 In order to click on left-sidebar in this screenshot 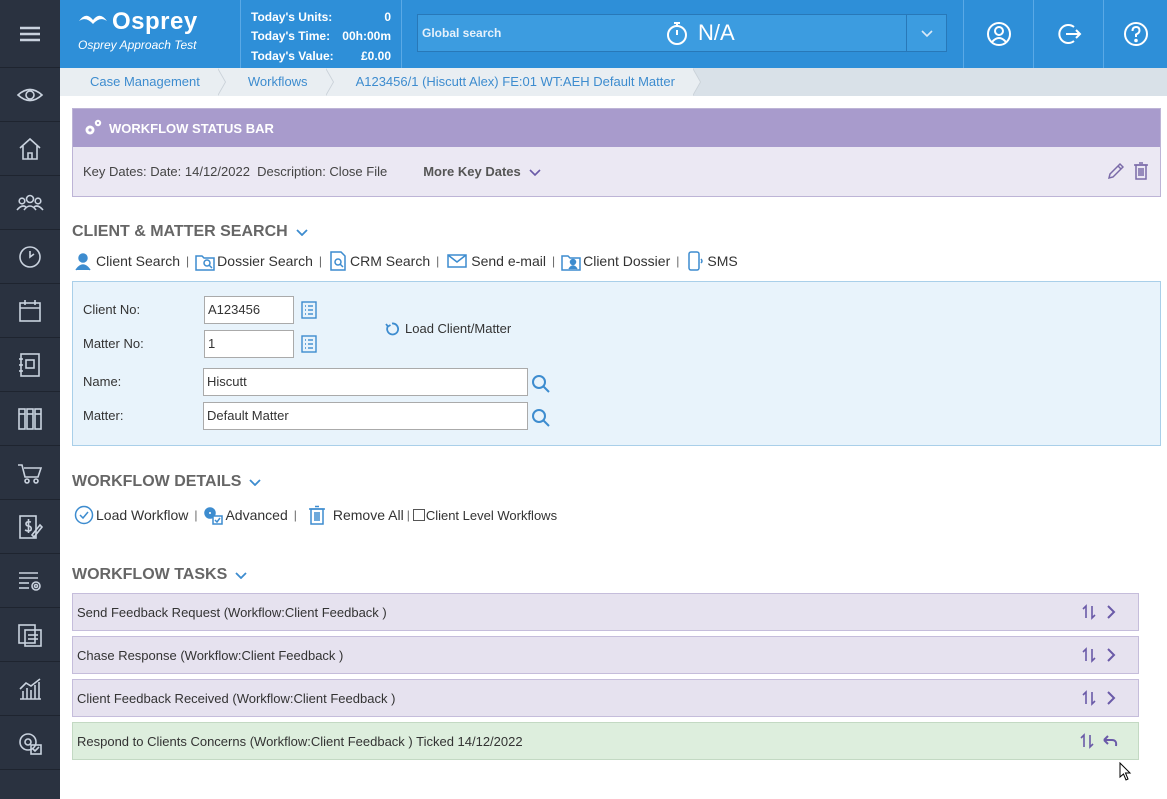, I will do `click(30, 399)`.